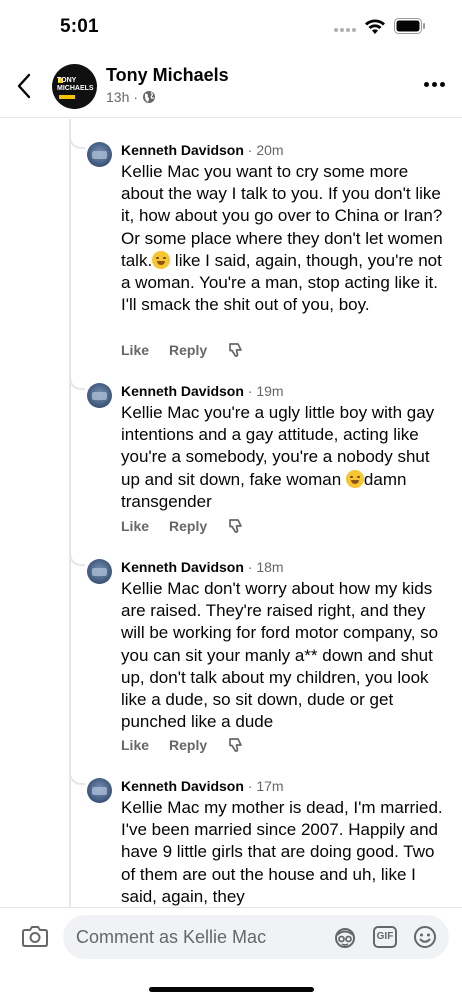 The image size is (462, 1000). Describe the element at coordinates (70, 513) in the screenshot. I see `thread-line` at that location.